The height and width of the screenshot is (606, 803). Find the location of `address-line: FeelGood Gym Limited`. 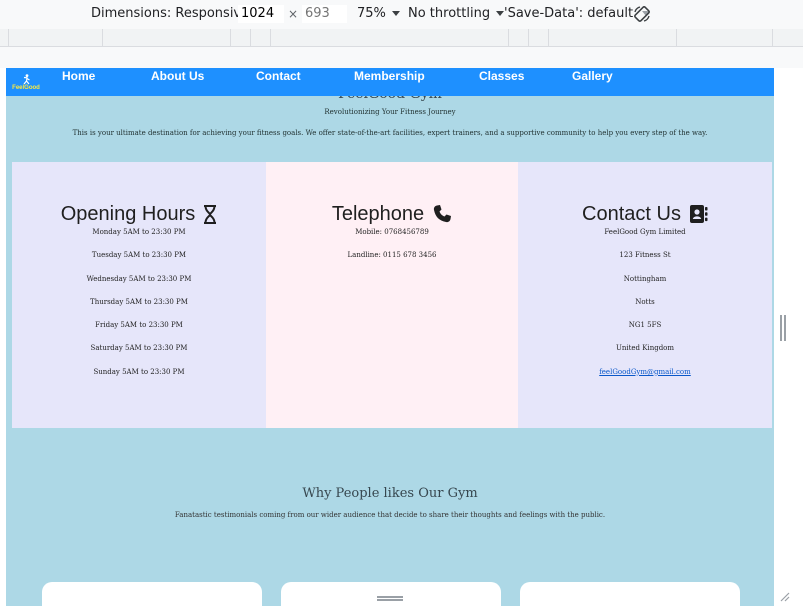

address-line: FeelGood Gym Limited is located at coordinates (645, 232).